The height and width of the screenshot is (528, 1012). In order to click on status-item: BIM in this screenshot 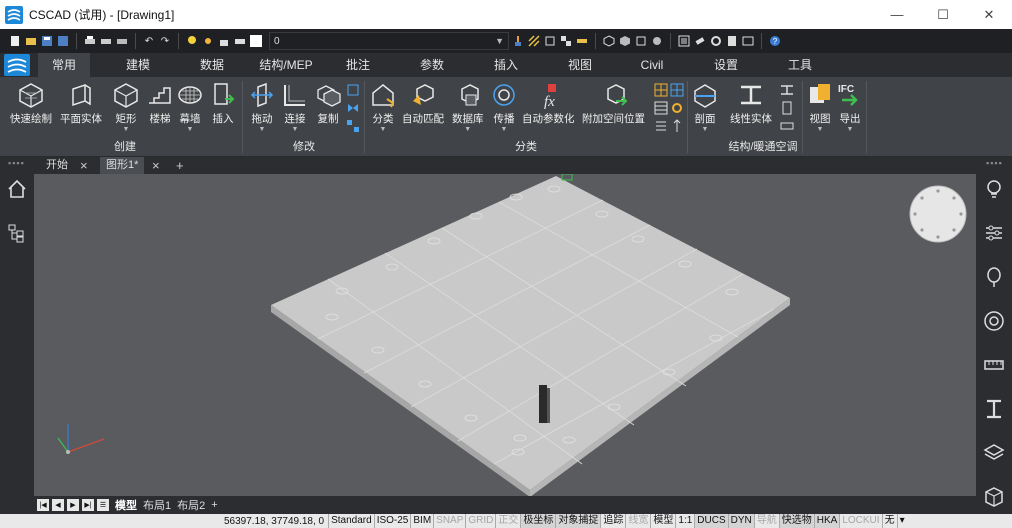, I will do `click(421, 521)`.